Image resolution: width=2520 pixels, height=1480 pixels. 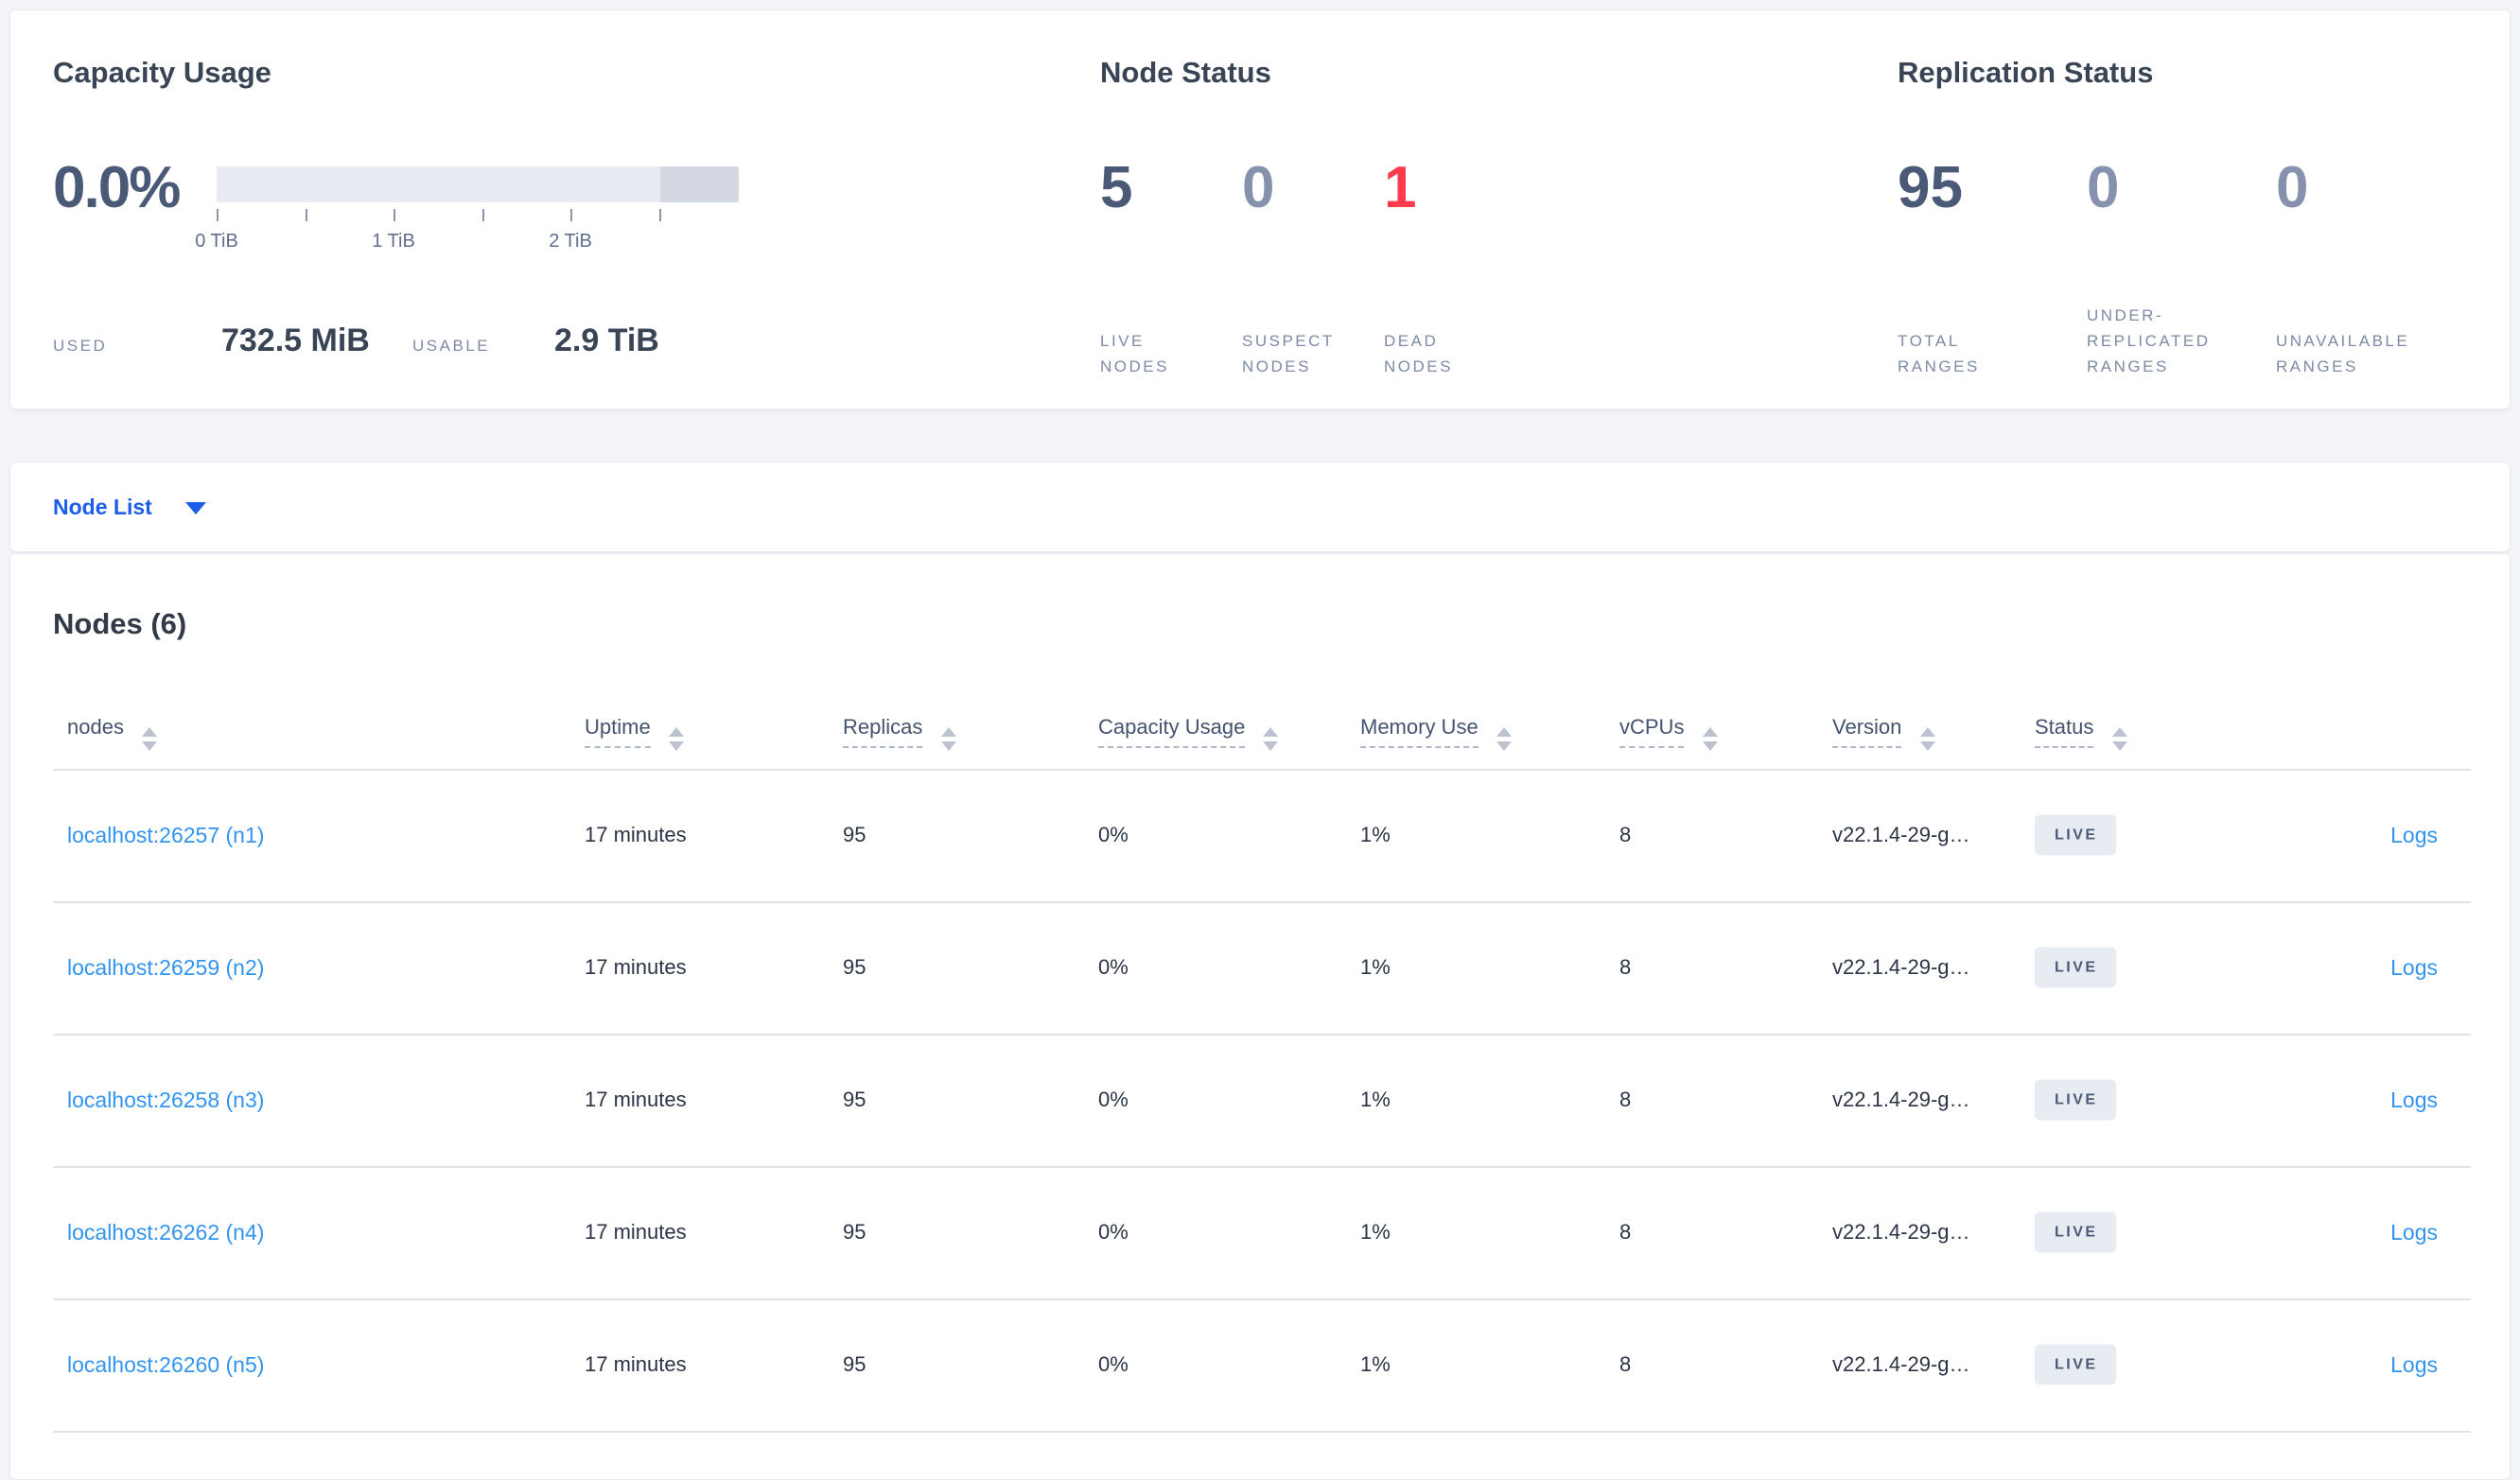 I want to click on node-list-label: Node List, so click(x=102, y=507).